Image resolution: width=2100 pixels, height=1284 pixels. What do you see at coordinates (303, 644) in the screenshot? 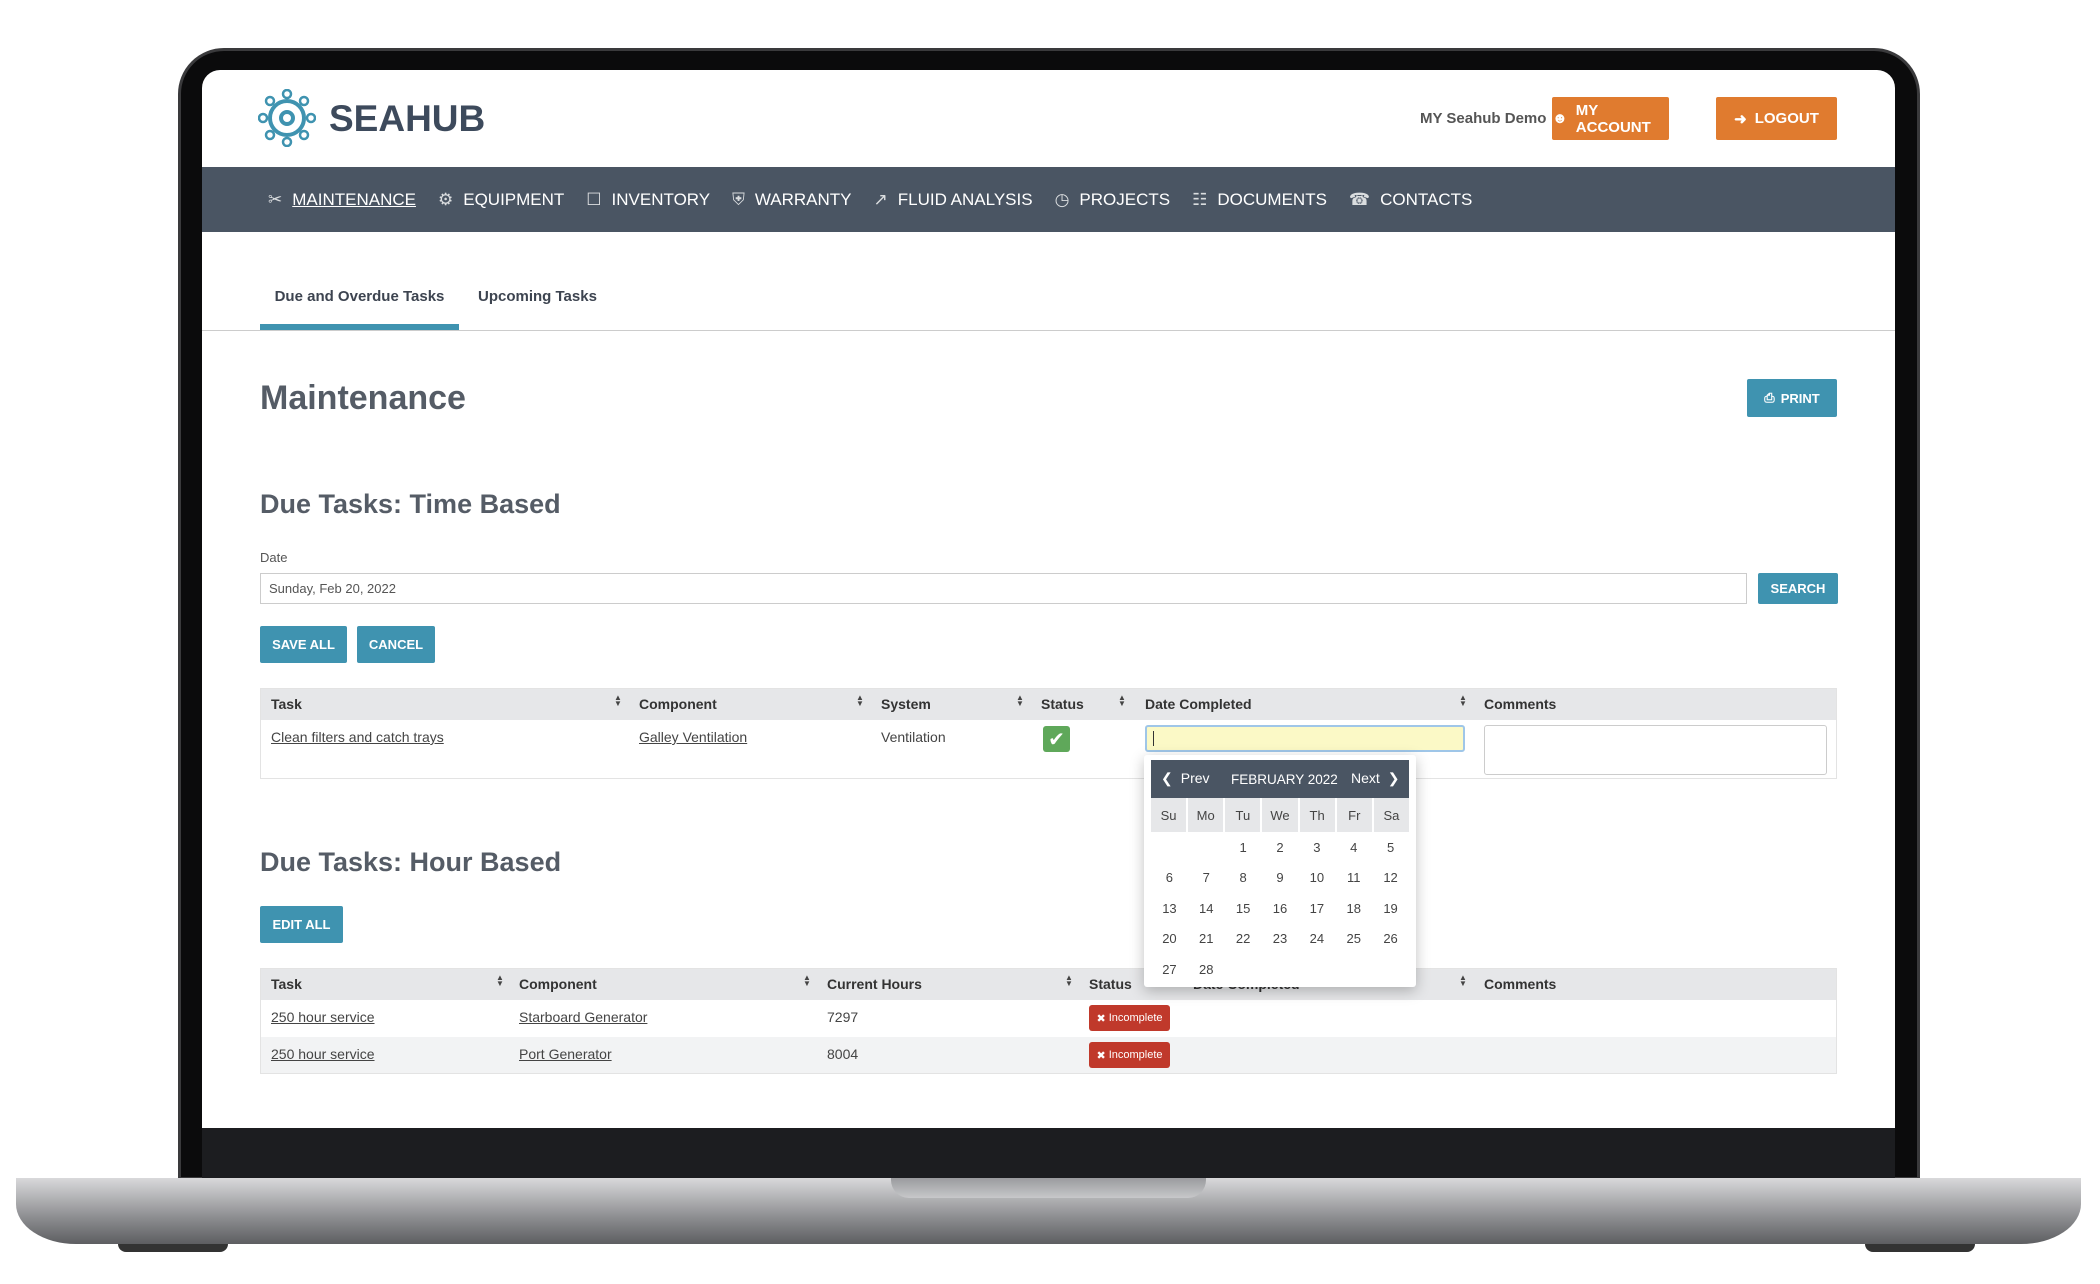
I see `save-all-button: SAVE ALL` at bounding box center [303, 644].